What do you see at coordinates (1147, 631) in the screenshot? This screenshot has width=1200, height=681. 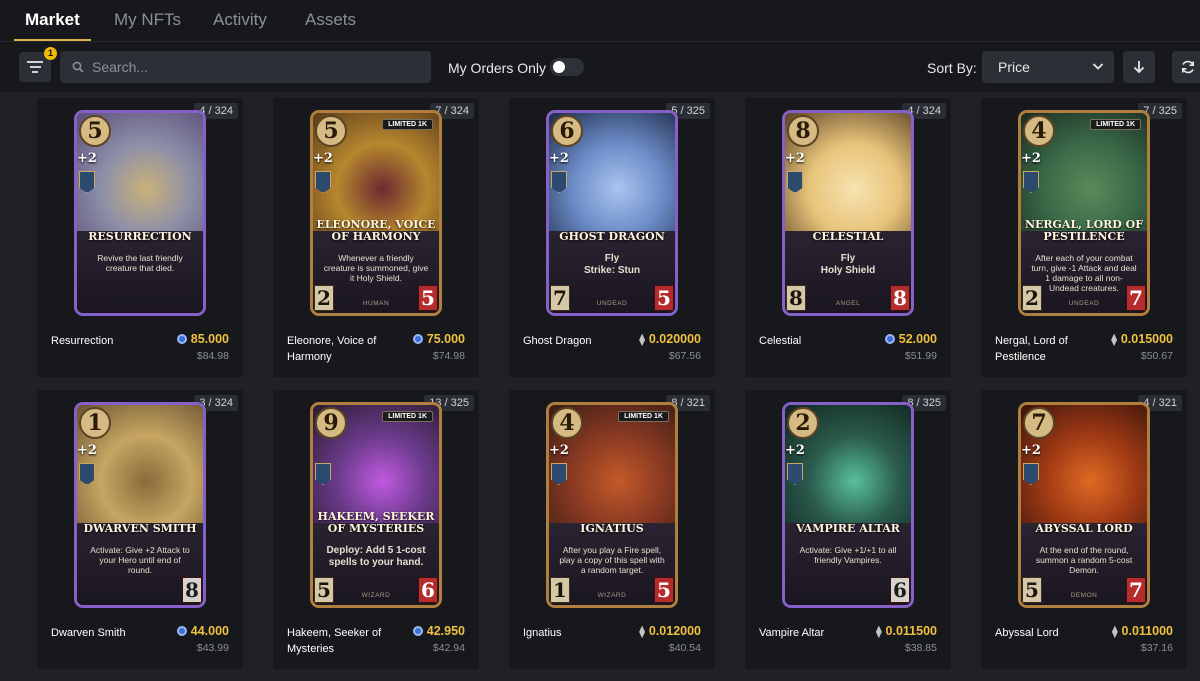 I see `price-value: 0.011000` at bounding box center [1147, 631].